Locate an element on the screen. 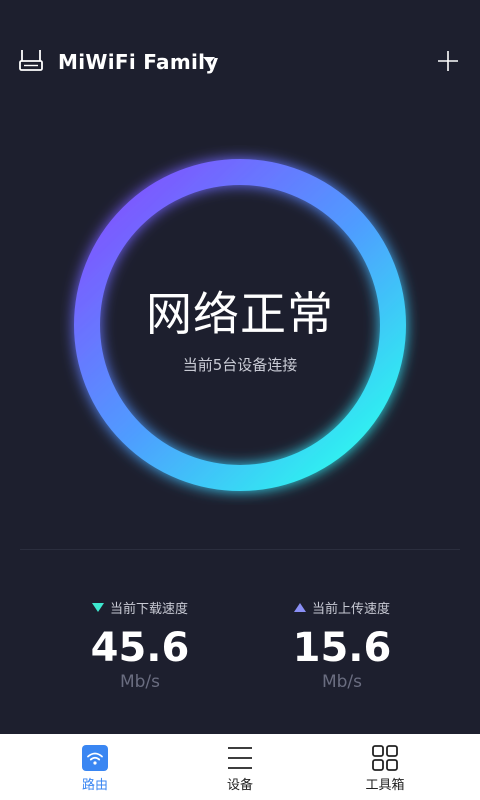 The image size is (480, 800). upload-speed-label: 当前上传速度 is located at coordinates (350, 609).